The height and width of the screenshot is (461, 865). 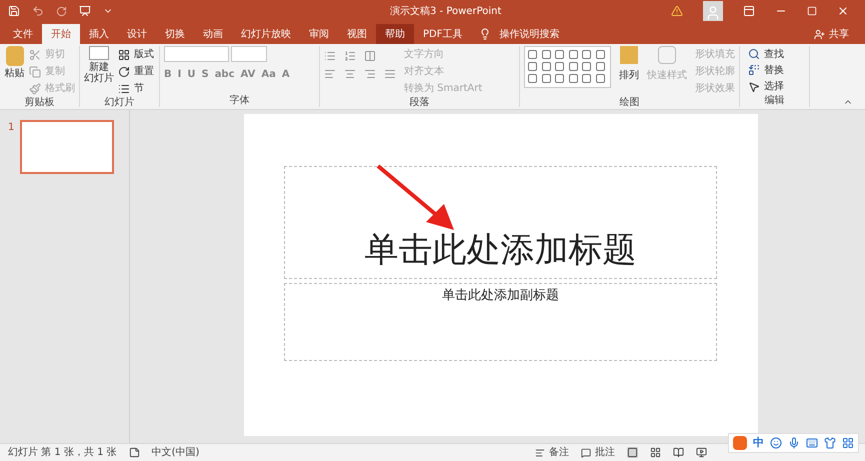 What do you see at coordinates (485, 34) in the screenshot?
I see `lightbulb-icon` at bounding box center [485, 34].